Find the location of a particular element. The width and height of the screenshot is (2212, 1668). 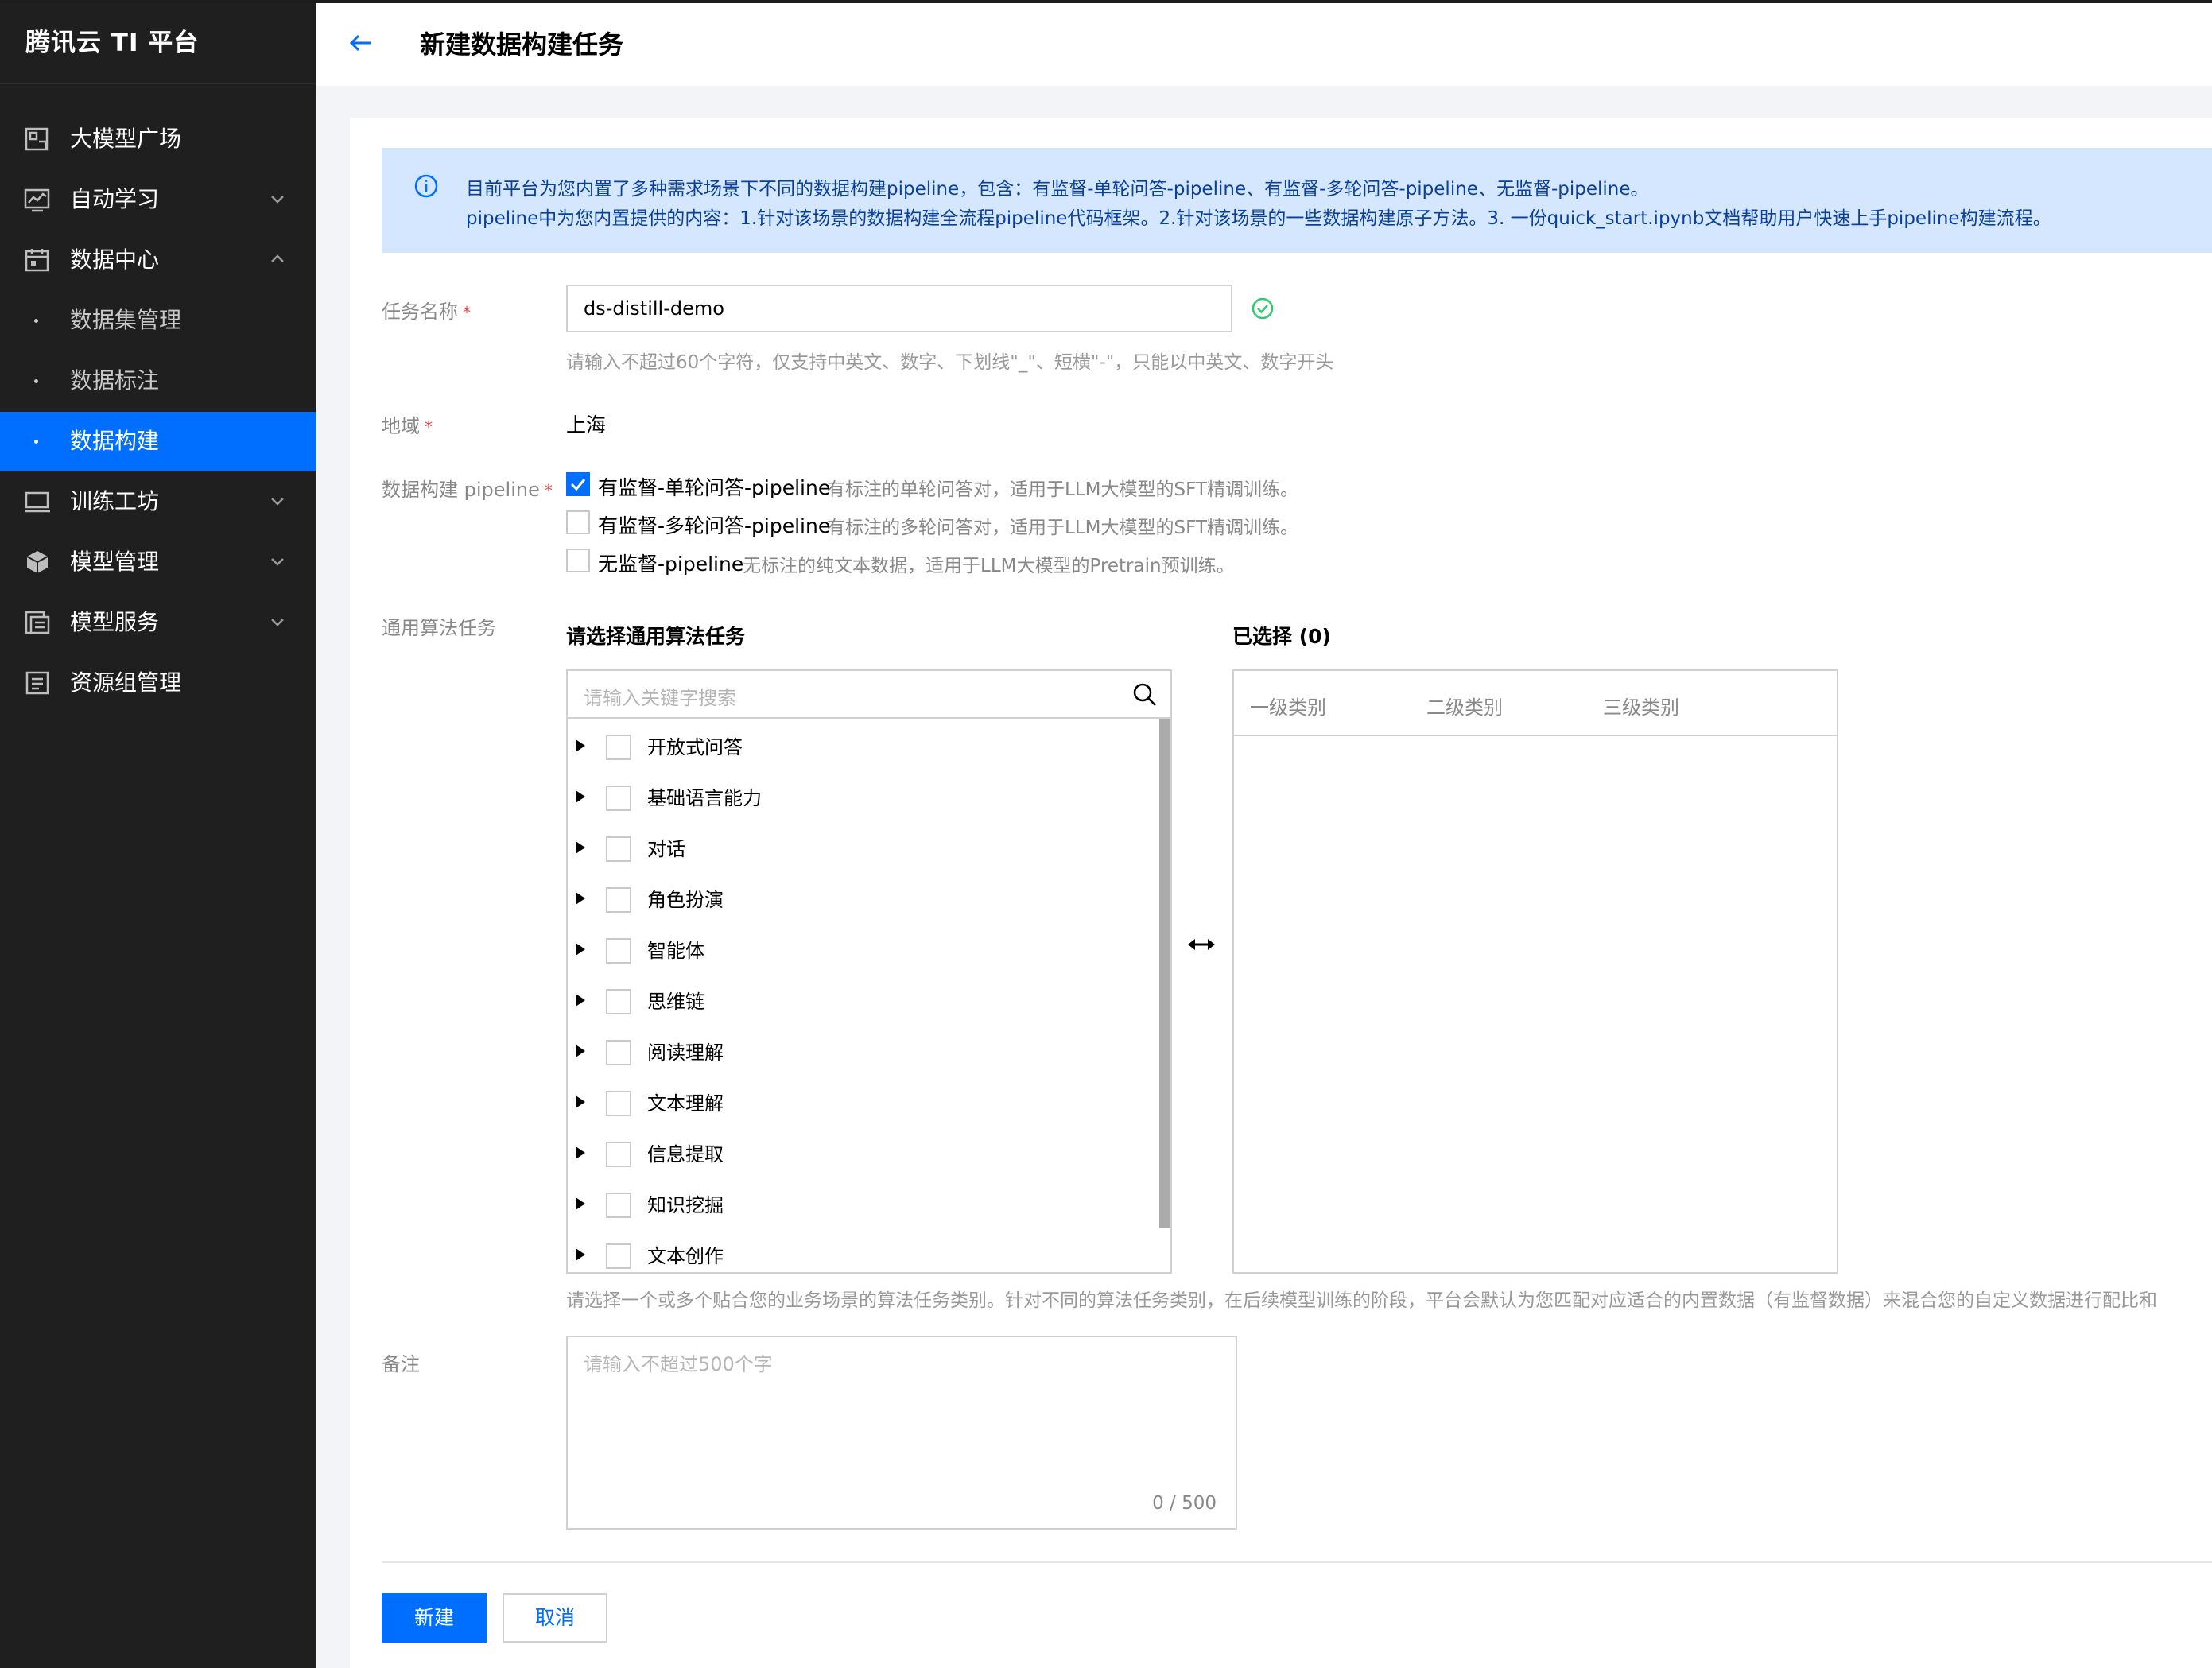

sidebar-item-resource-group: 资源组管理 is located at coordinates (158, 683).